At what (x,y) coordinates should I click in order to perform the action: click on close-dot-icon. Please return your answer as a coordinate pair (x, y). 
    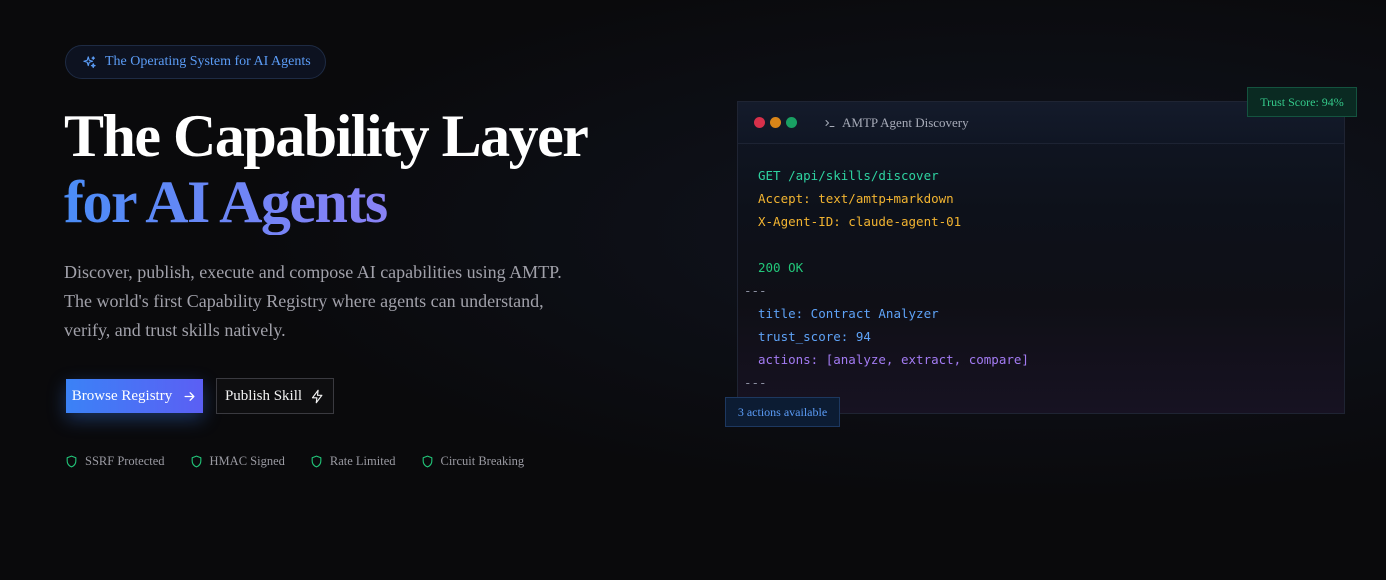
    Looking at the image, I should click on (759, 122).